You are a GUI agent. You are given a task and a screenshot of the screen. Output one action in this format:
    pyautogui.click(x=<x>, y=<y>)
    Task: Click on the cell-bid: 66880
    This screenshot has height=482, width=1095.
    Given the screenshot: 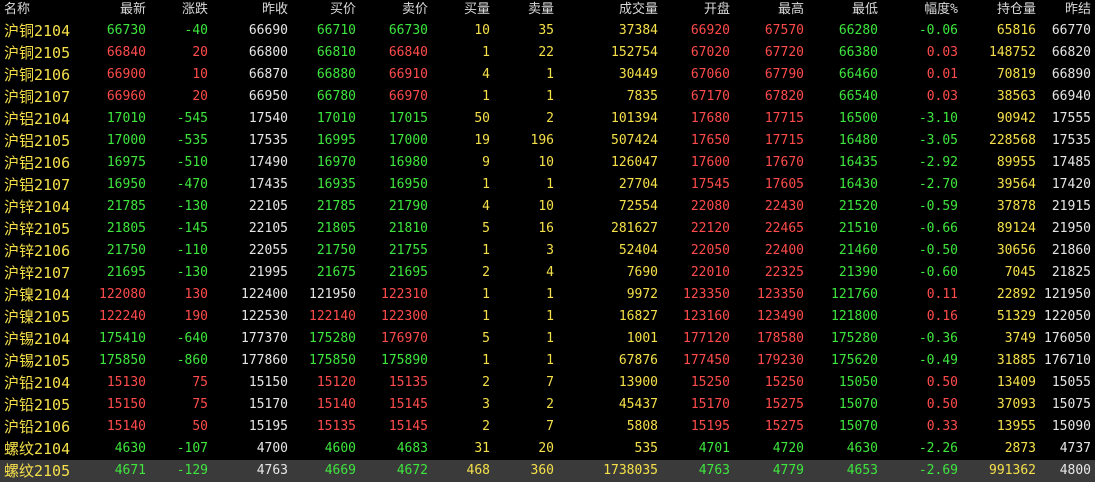 What is the action you would take?
    pyautogui.click(x=336, y=74)
    